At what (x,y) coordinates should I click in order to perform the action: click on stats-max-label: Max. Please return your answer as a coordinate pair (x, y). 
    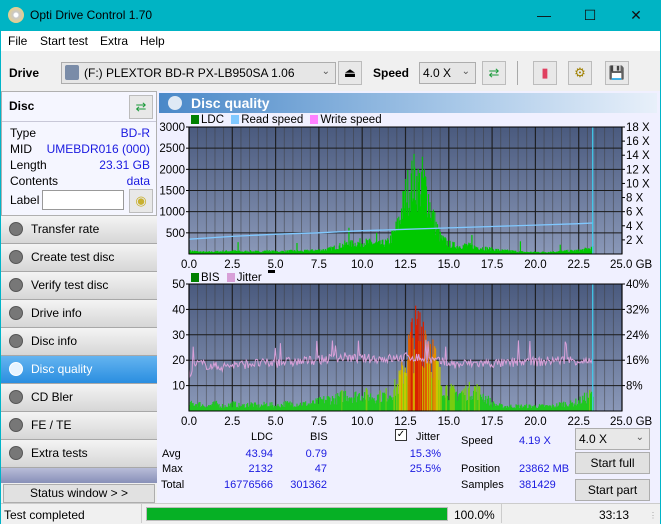
    Looking at the image, I should click on (172, 469).